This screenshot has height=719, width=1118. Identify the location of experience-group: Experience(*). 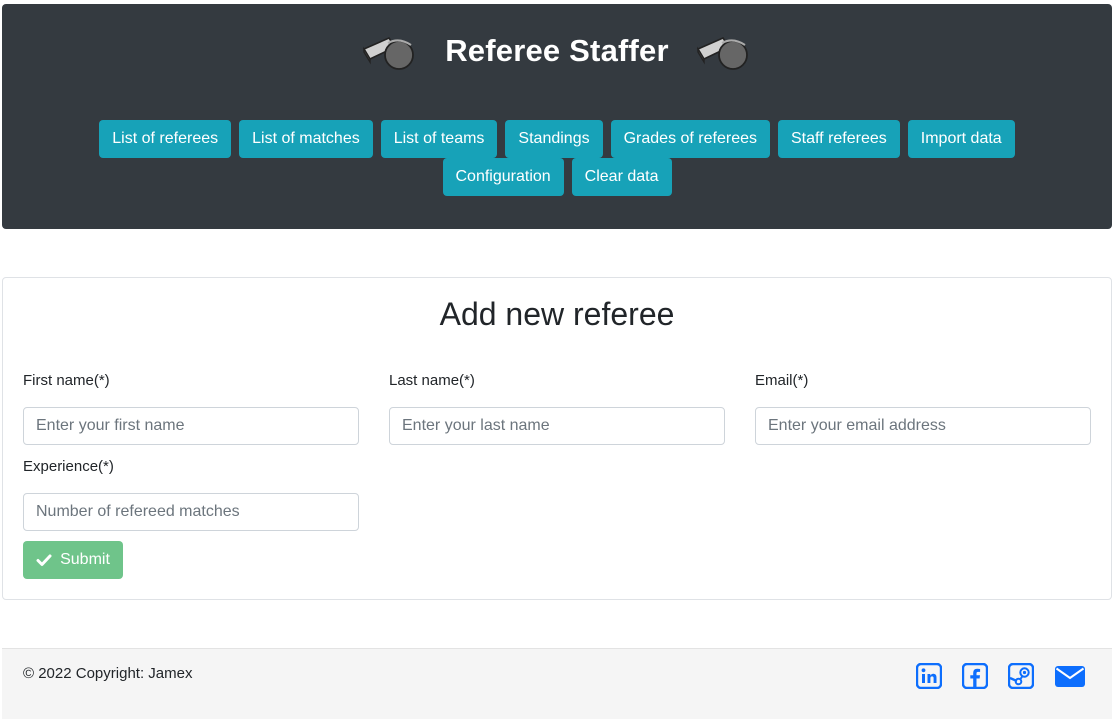
(191, 494).